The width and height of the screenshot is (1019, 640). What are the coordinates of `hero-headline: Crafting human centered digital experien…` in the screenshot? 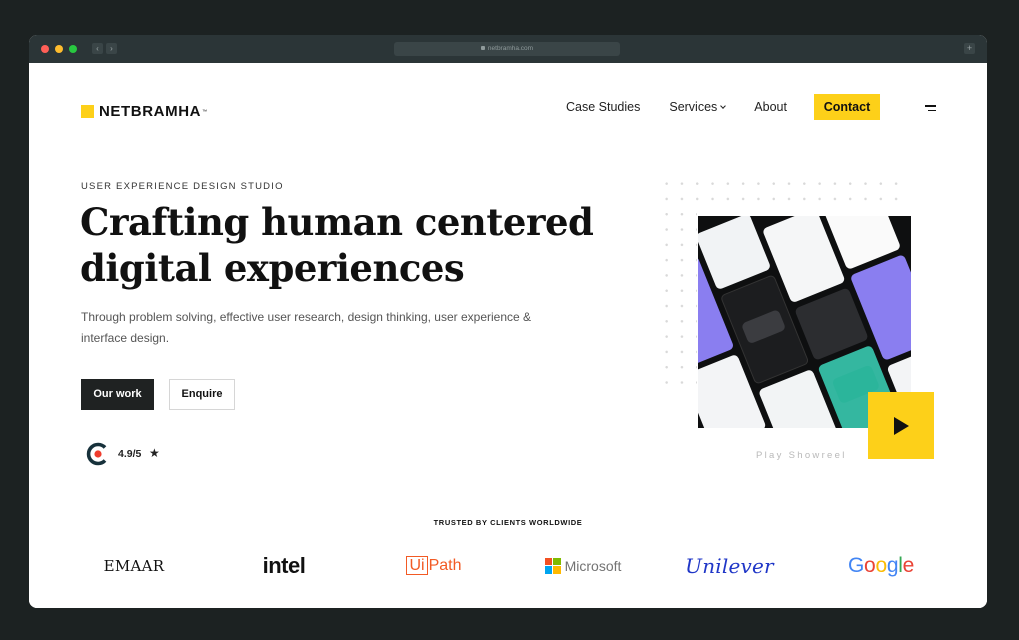 It's located at (337, 245).